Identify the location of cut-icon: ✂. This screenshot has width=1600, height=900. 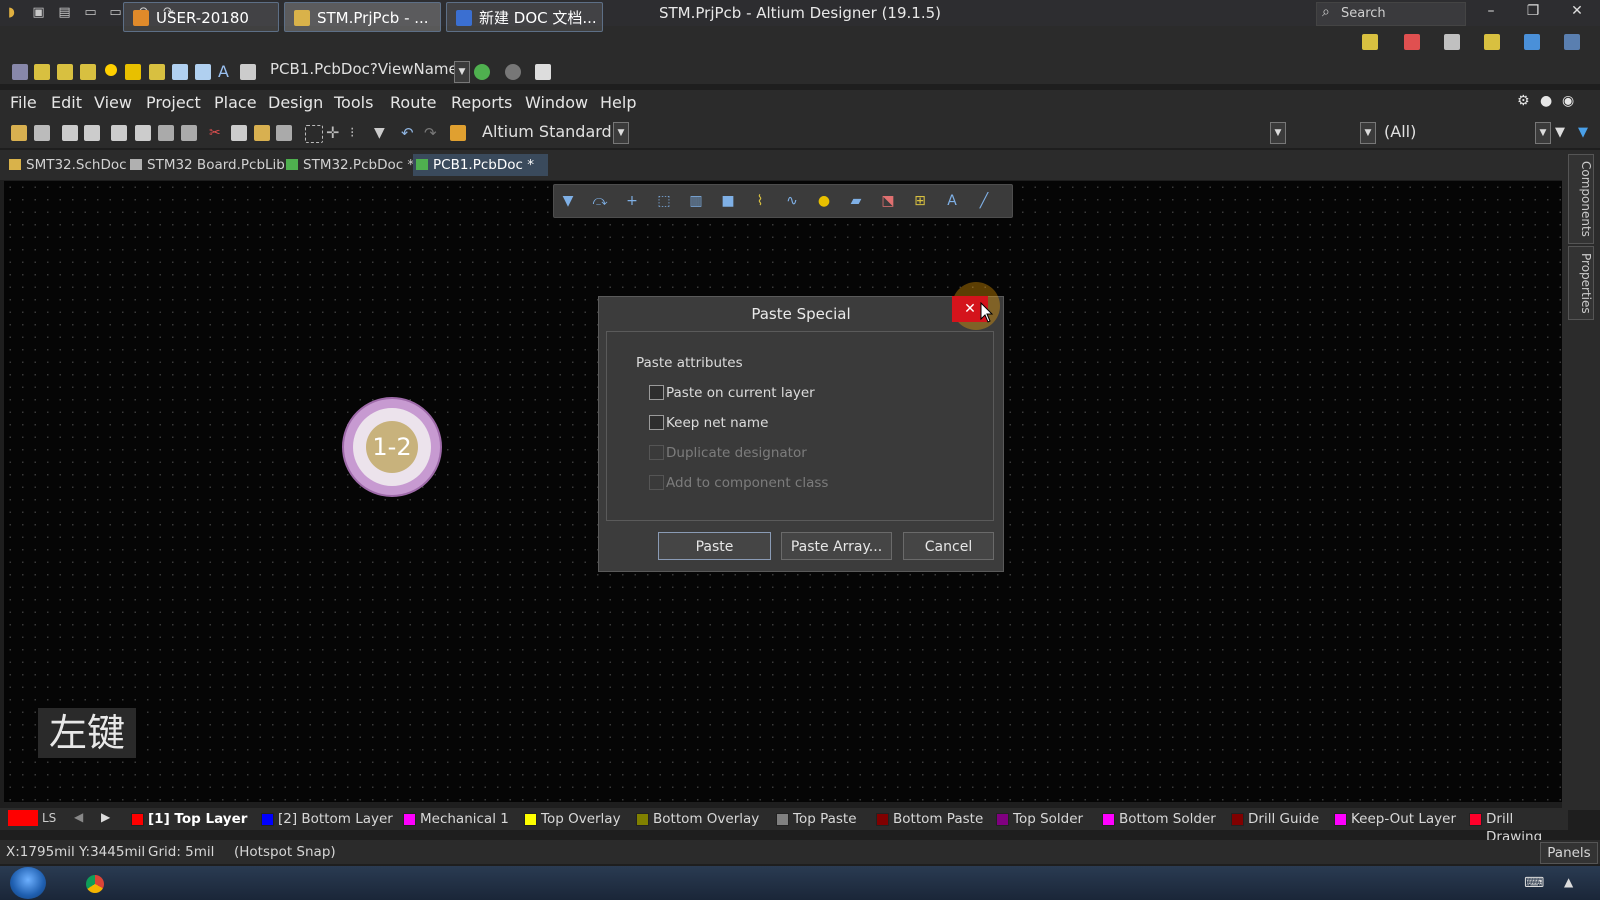
(217, 133).